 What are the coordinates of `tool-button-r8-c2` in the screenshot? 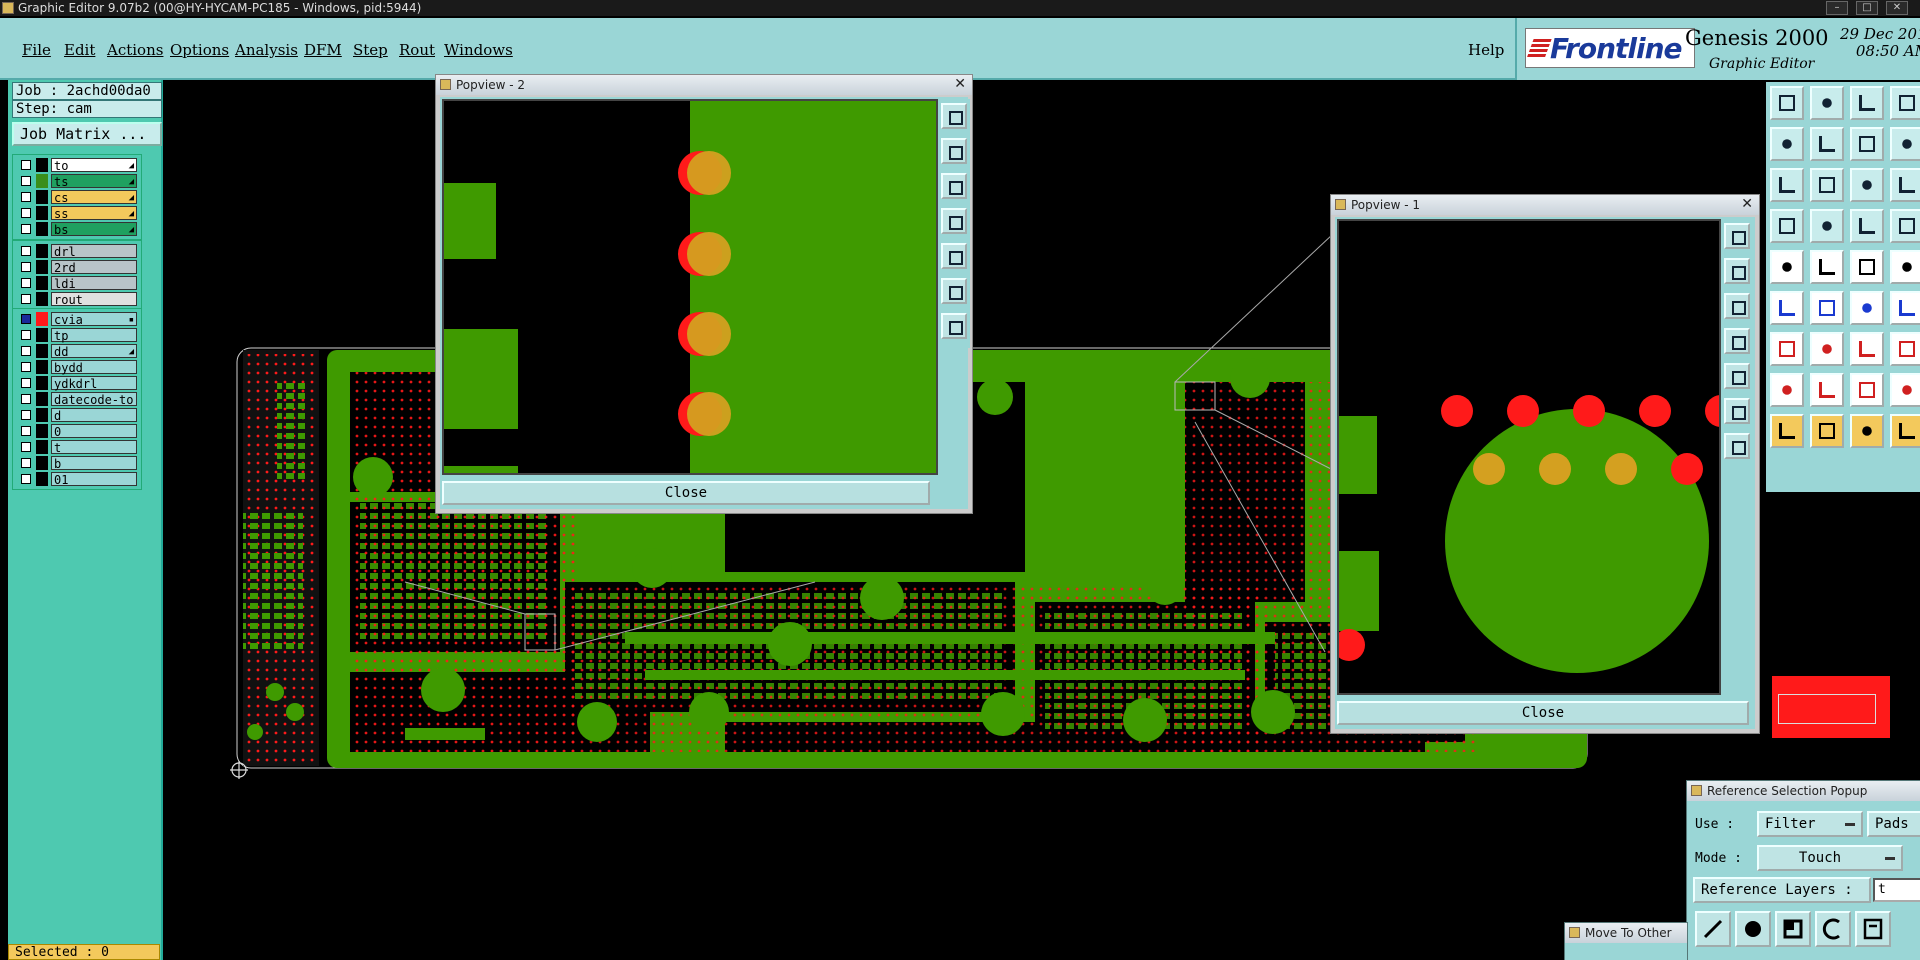 It's located at (1827, 390).